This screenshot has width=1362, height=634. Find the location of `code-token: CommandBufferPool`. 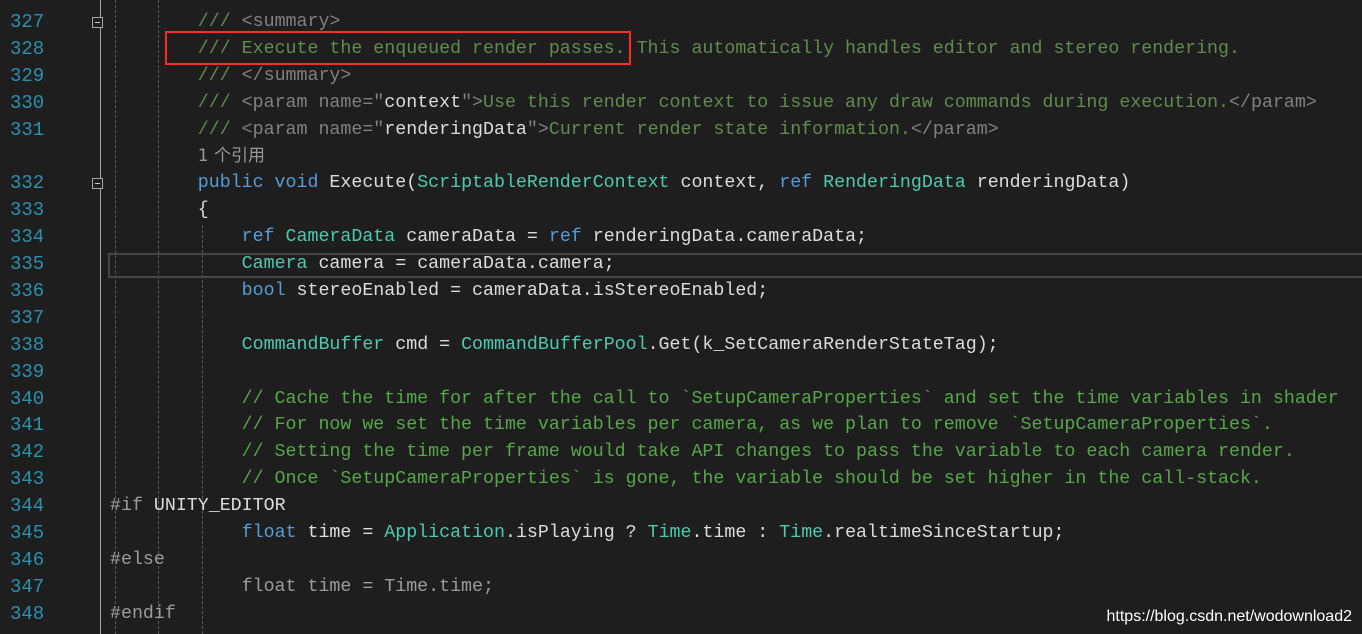

code-token: CommandBufferPool is located at coordinates (554, 344).